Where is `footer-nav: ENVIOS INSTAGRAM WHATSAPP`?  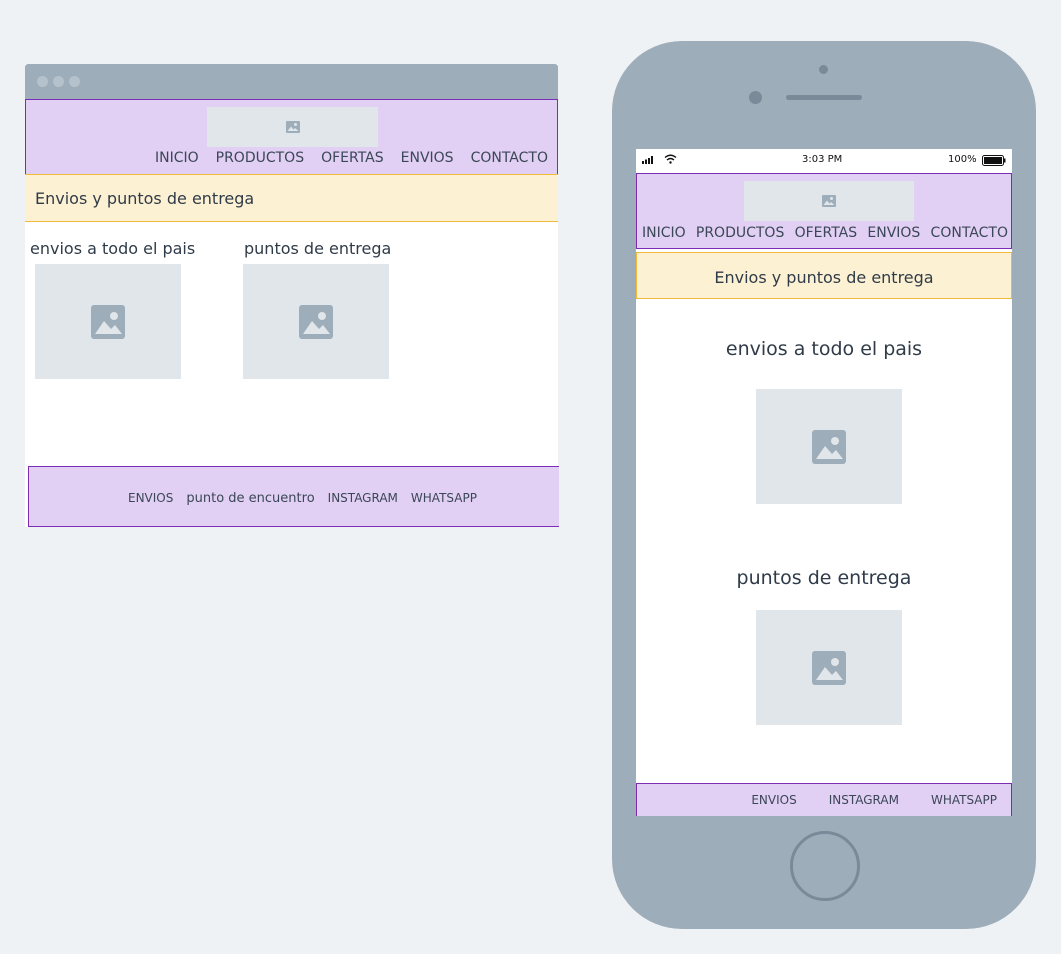 footer-nav: ENVIOS INSTAGRAM WHATSAPP is located at coordinates (874, 800).